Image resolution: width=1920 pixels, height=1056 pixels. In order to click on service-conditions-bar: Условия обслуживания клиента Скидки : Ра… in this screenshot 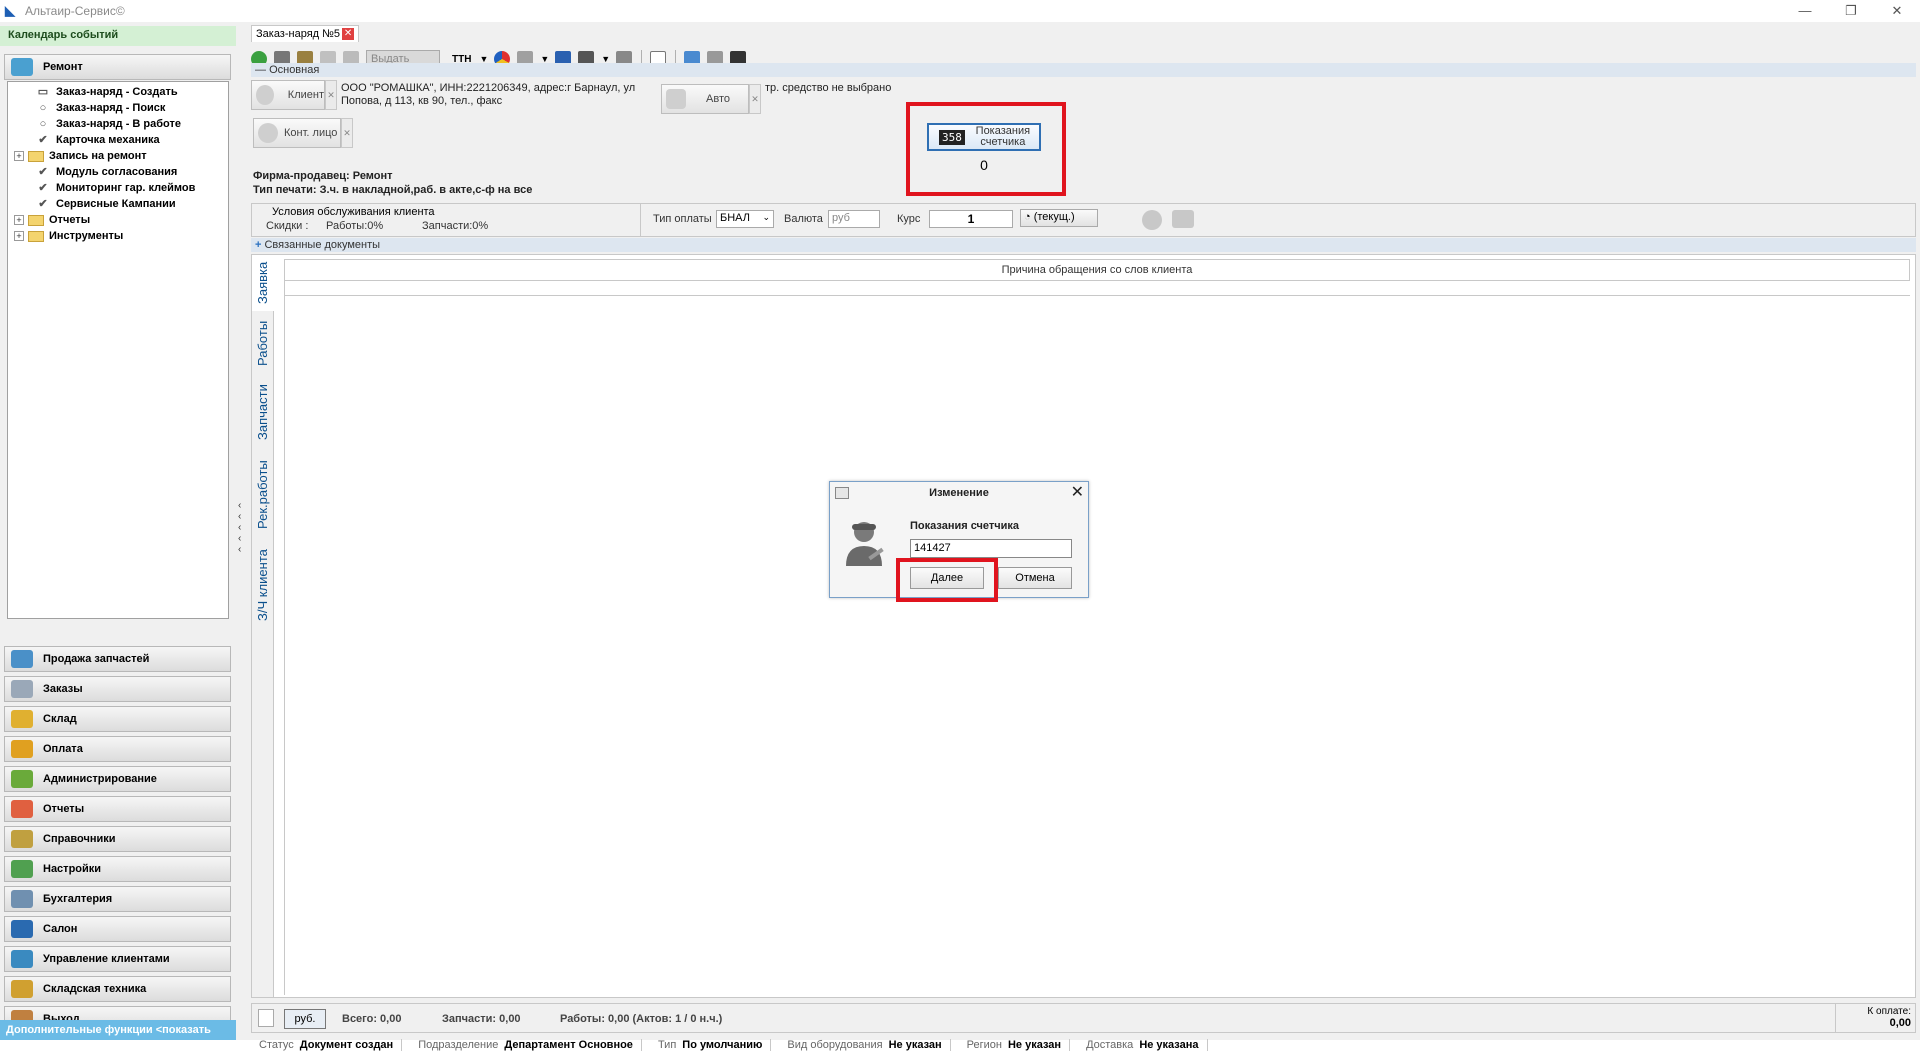, I will do `click(1083, 220)`.